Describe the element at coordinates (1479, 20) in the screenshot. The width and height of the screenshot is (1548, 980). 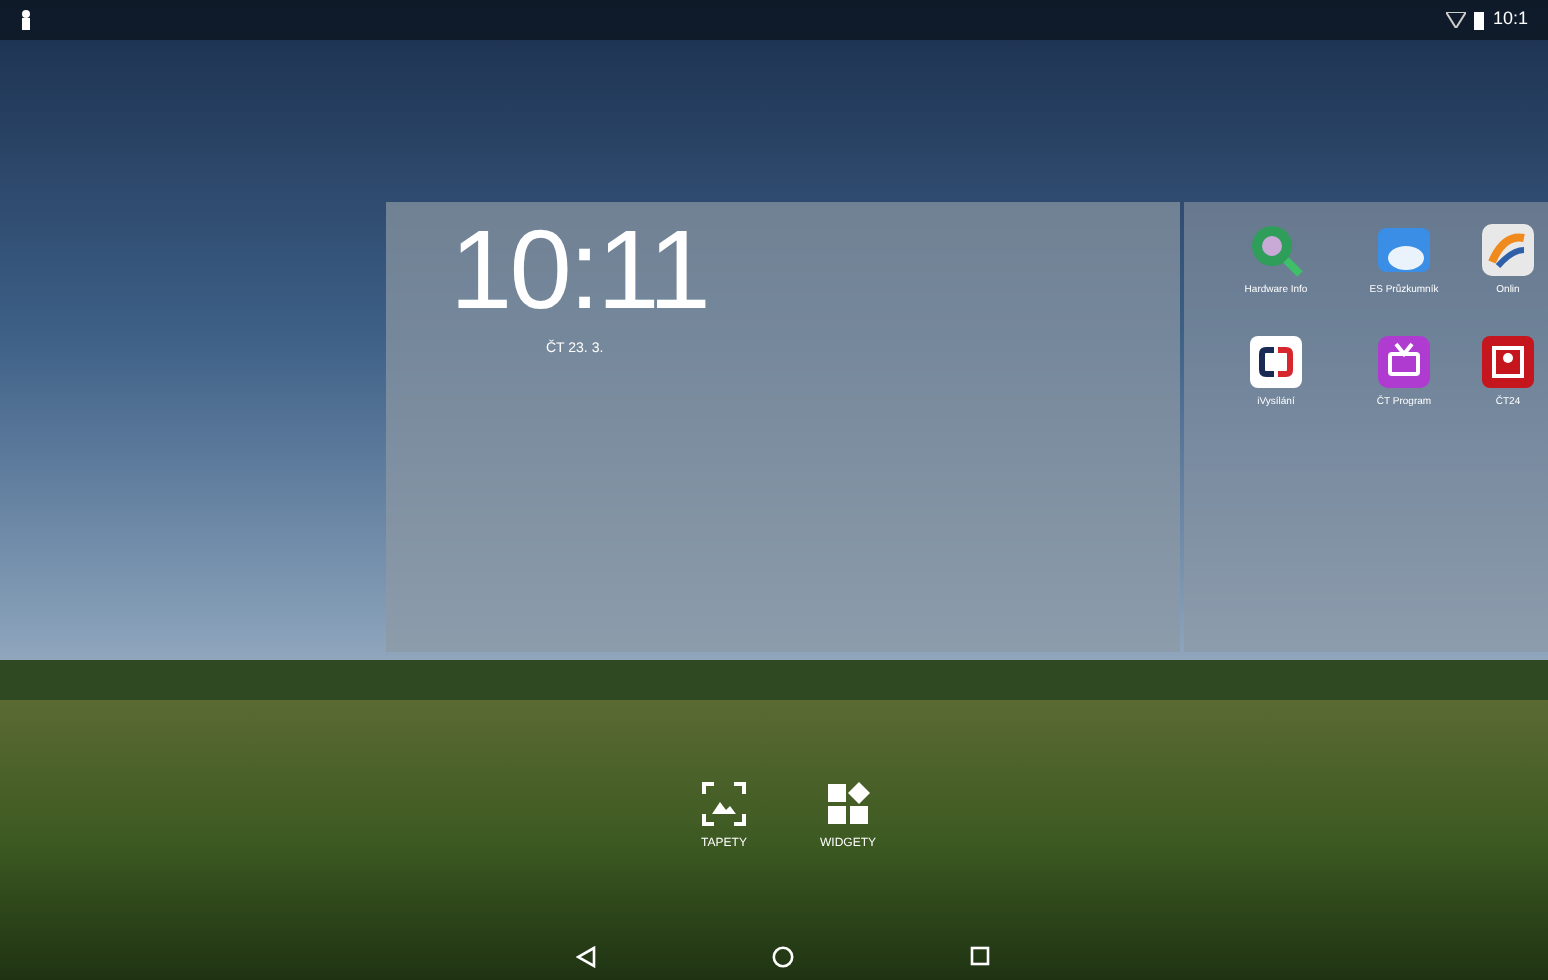
I see `battery-icon` at that location.